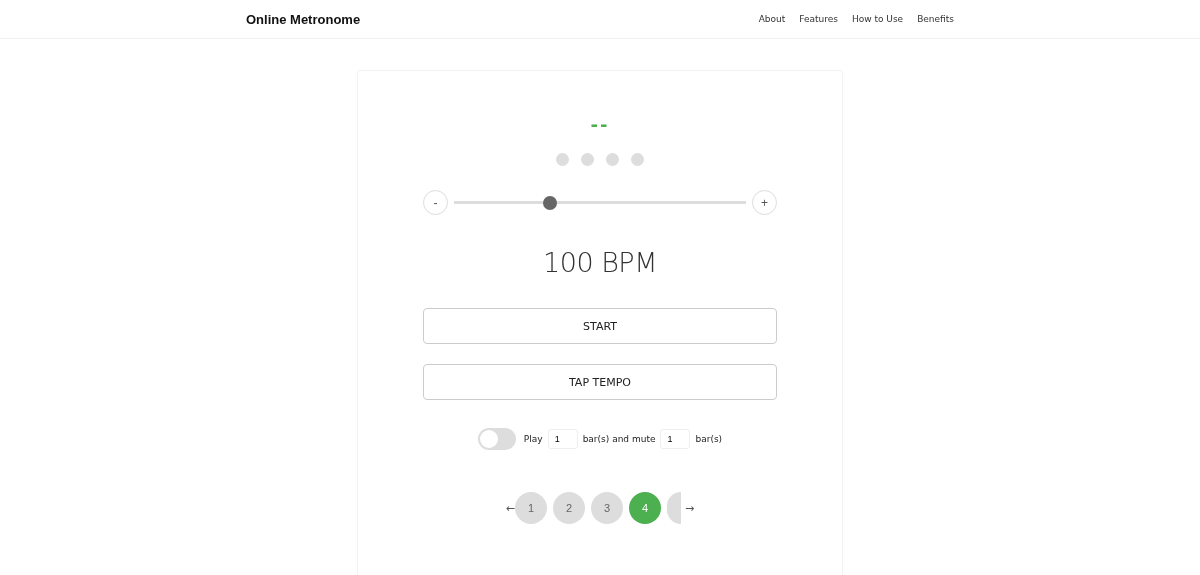  What do you see at coordinates (496, 439) in the screenshot?
I see `mute-toggle` at bounding box center [496, 439].